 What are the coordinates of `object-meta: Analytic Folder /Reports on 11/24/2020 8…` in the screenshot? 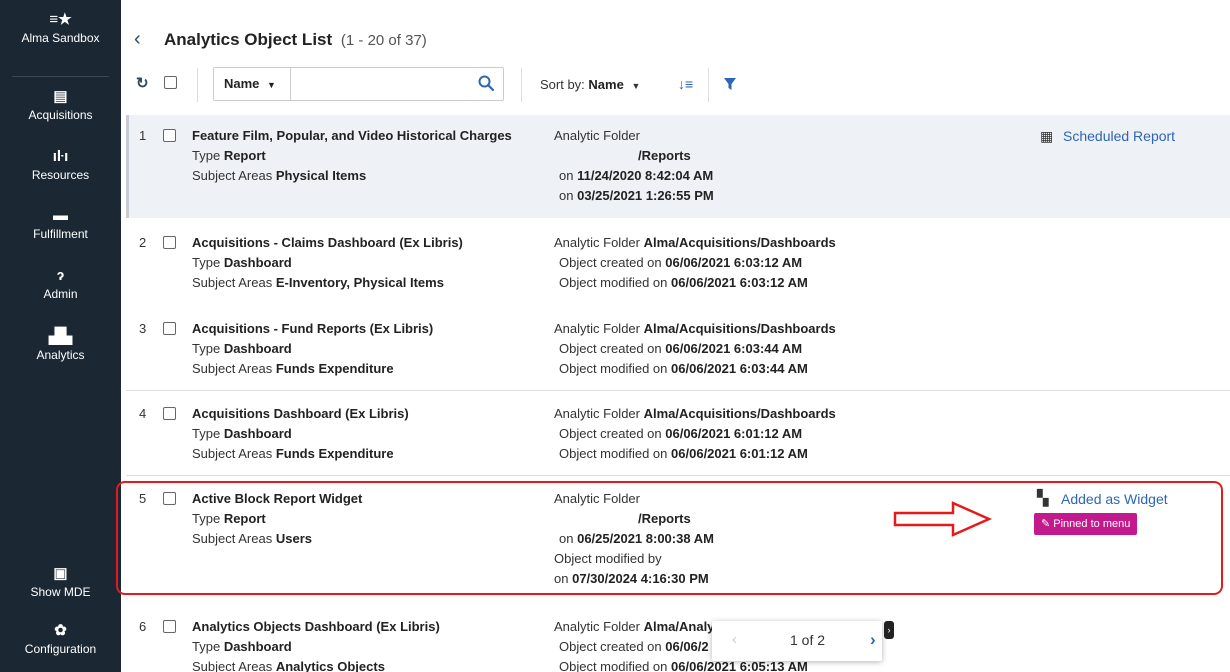 It's located at (764, 166).